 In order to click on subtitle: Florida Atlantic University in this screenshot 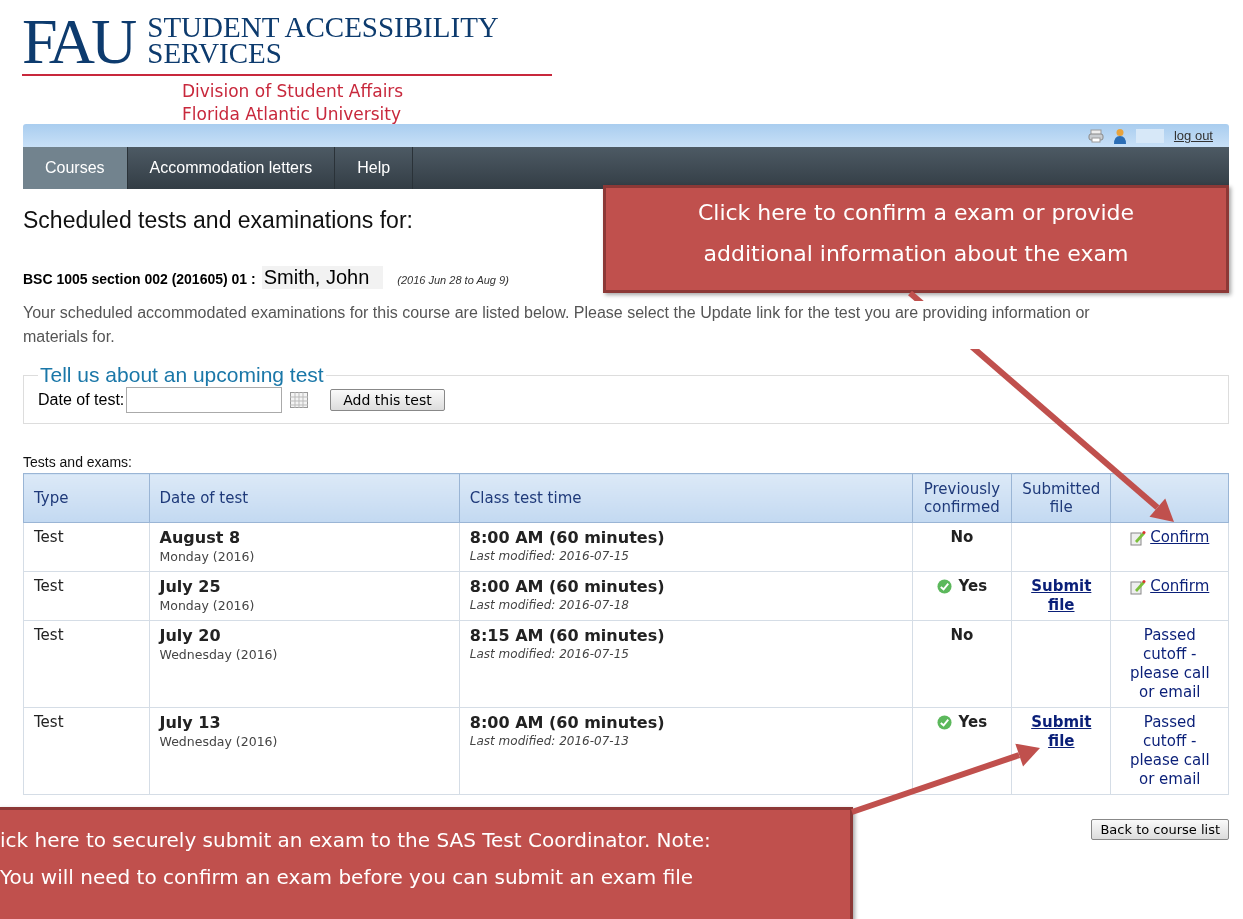, I will do `click(292, 114)`.